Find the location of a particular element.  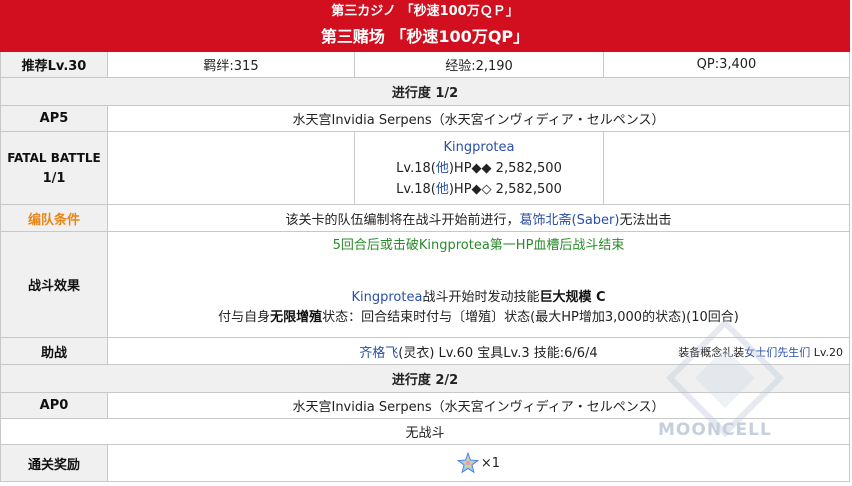

party-text-pre: 该关卡的队伍编制将在战斗开始前进行， is located at coordinates (402, 220).